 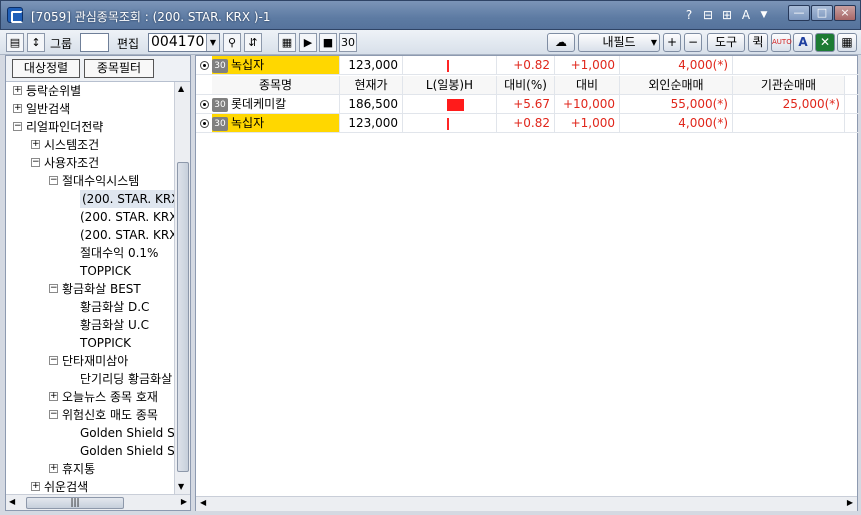 I want to click on tree-item-label: 등락순위별, so click(x=54, y=91).